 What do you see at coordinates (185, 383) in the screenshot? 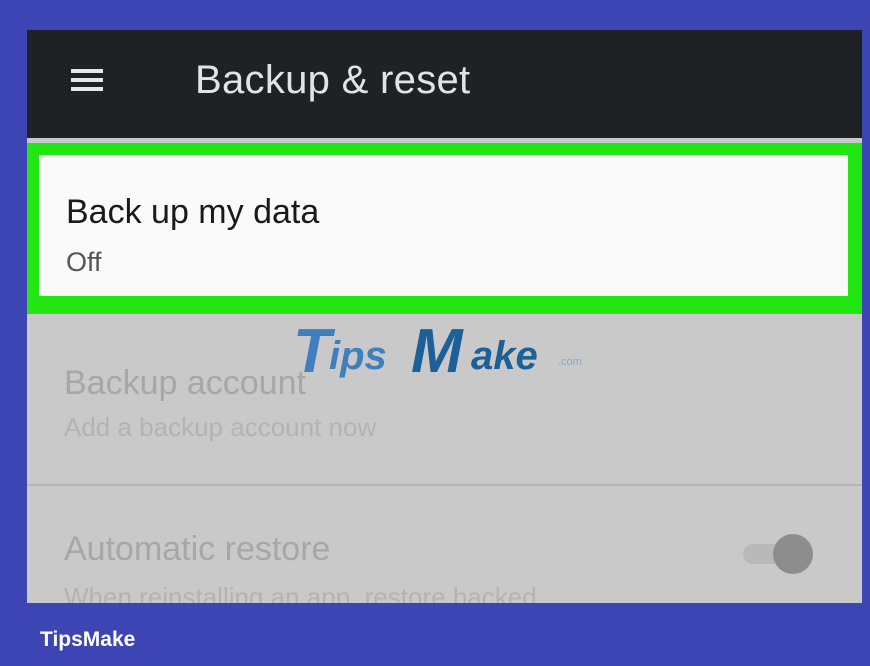
I see `settings-item-title: Backup account` at bounding box center [185, 383].